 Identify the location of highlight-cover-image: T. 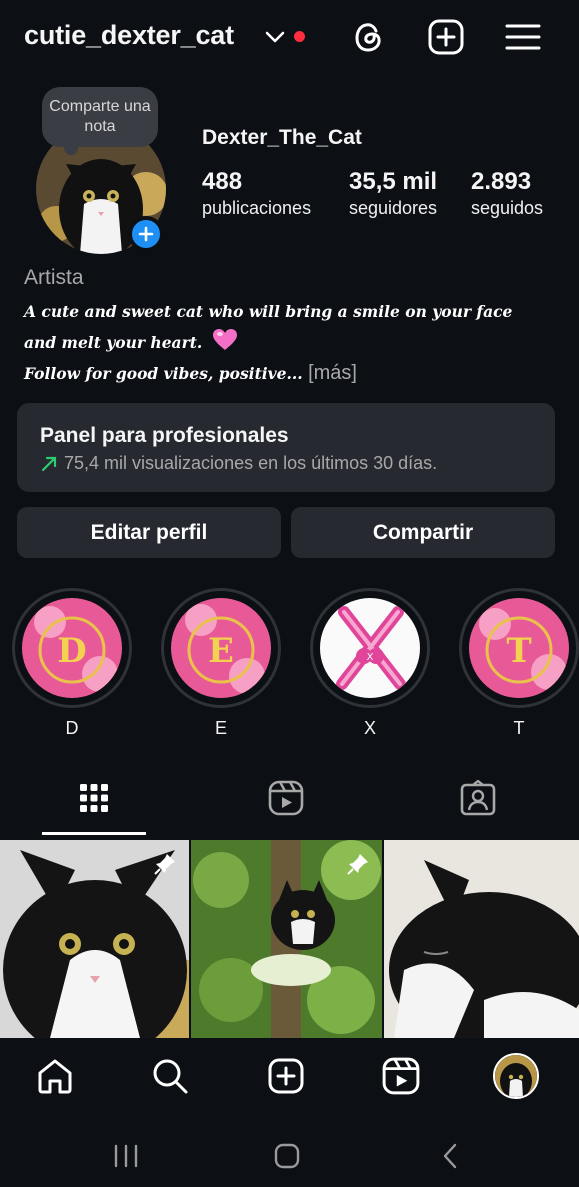
(519, 648).